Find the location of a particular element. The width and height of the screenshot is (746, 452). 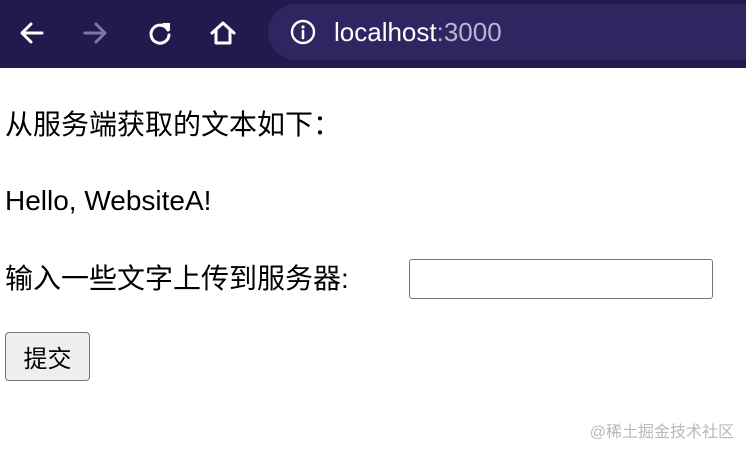

address-bar: localhost:3000 is located at coordinates (507, 32).